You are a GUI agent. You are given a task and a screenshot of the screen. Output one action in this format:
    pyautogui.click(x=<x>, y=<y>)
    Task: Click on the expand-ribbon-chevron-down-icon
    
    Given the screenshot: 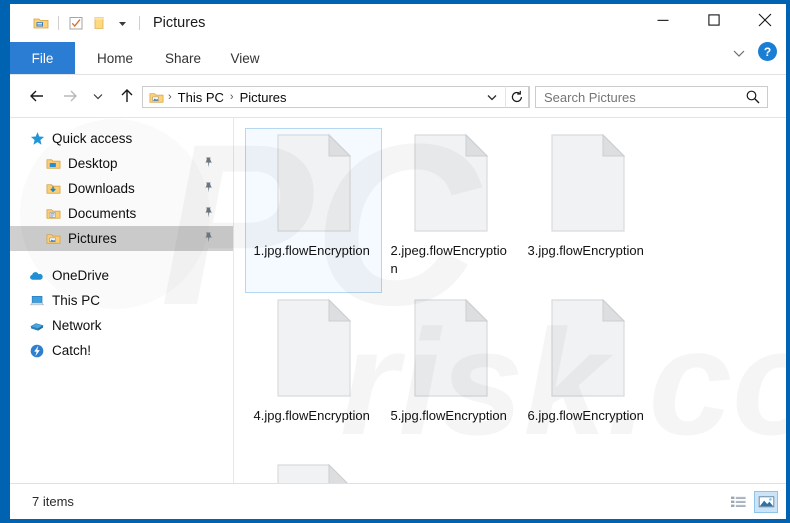 What is the action you would take?
    pyautogui.click(x=739, y=53)
    